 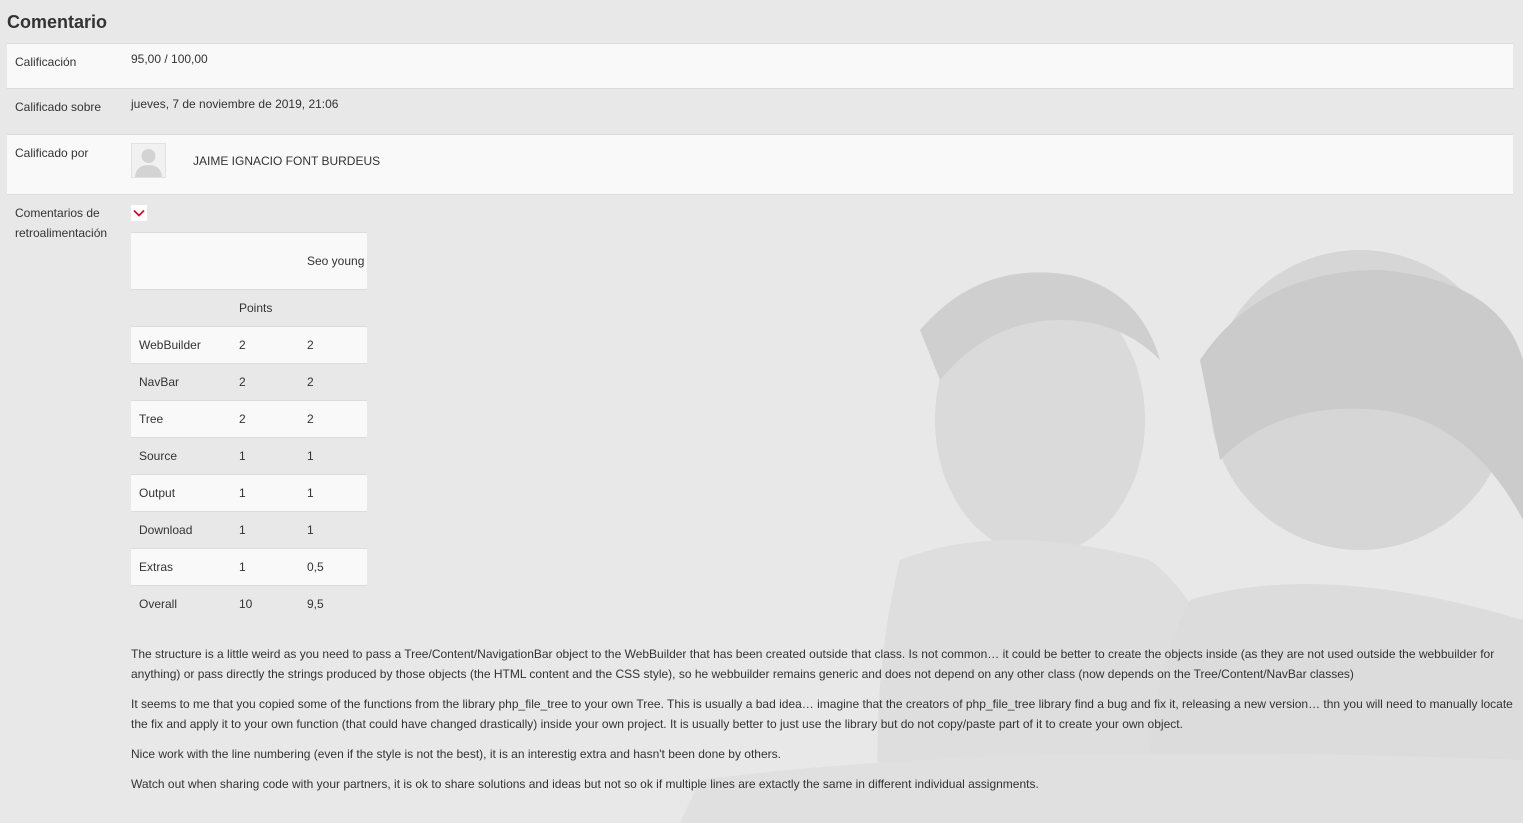 I want to click on rubric-row: WebBuilder 2 2, so click(x=249, y=345).